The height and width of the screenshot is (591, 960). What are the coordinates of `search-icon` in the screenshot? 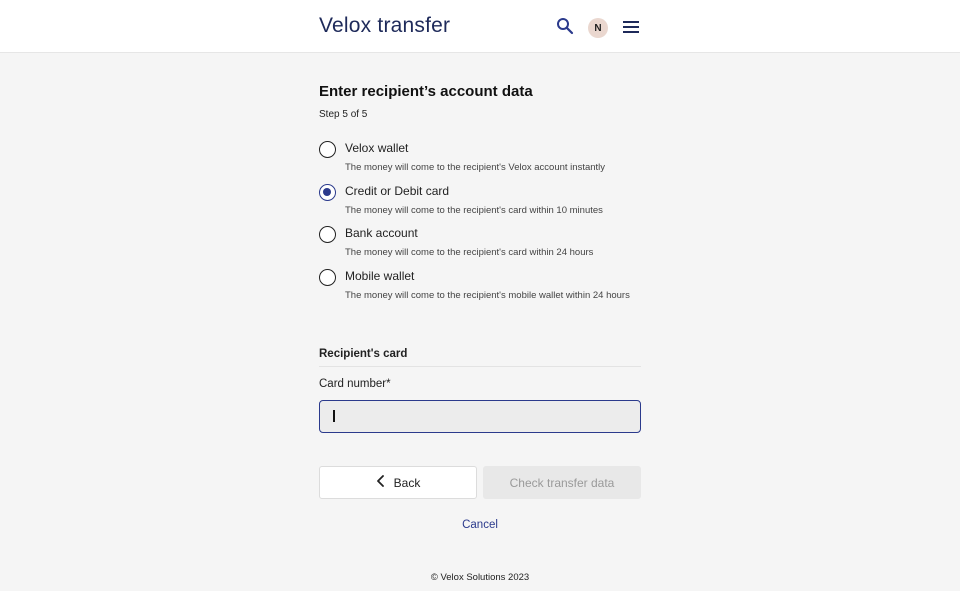 It's located at (565, 28).